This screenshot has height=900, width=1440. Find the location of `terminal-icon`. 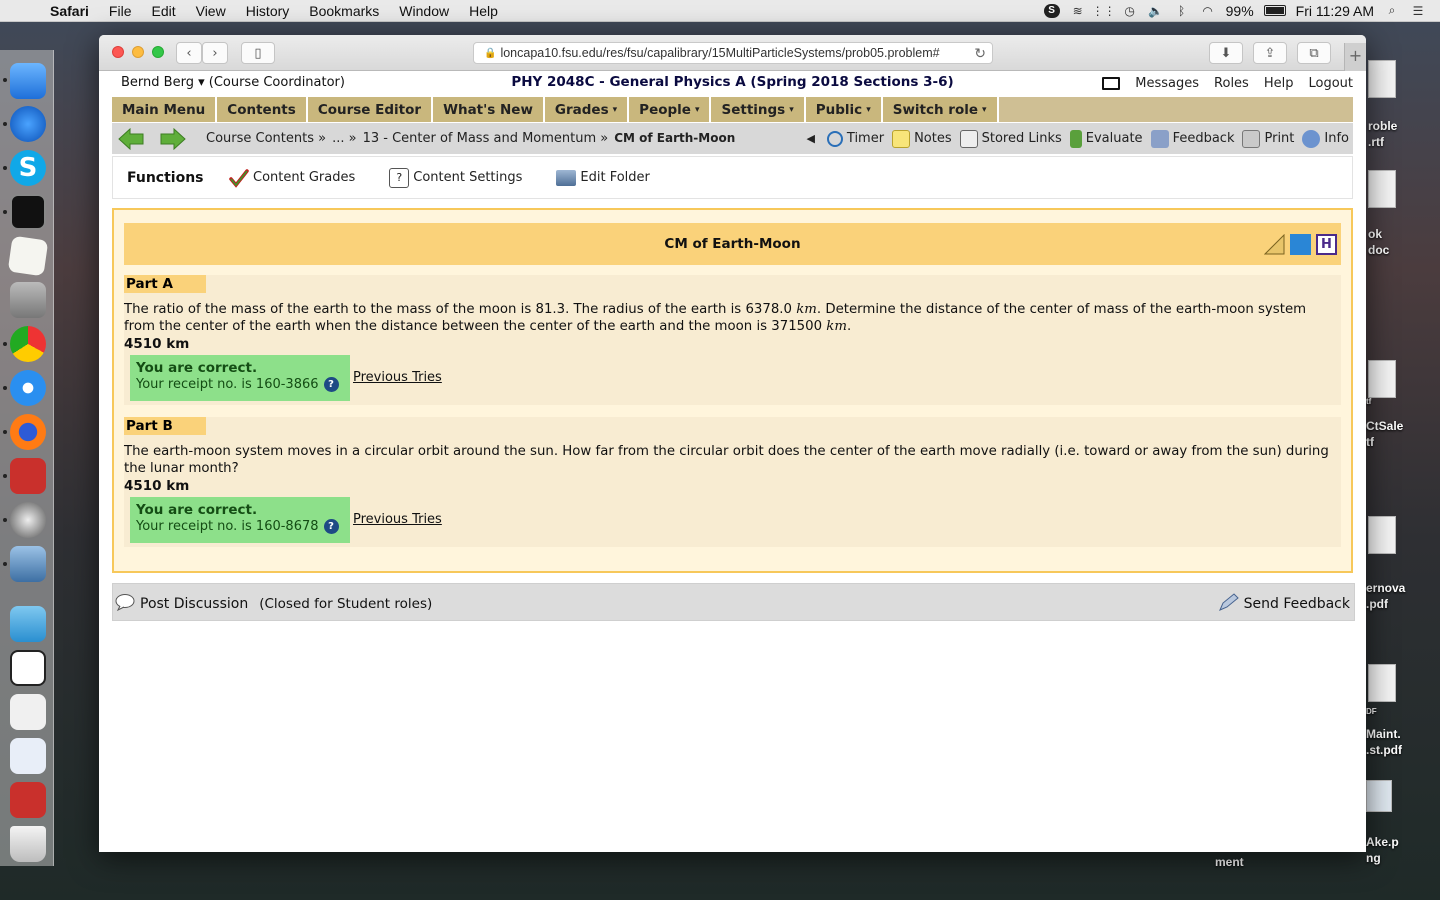

terminal-icon is located at coordinates (28, 212).